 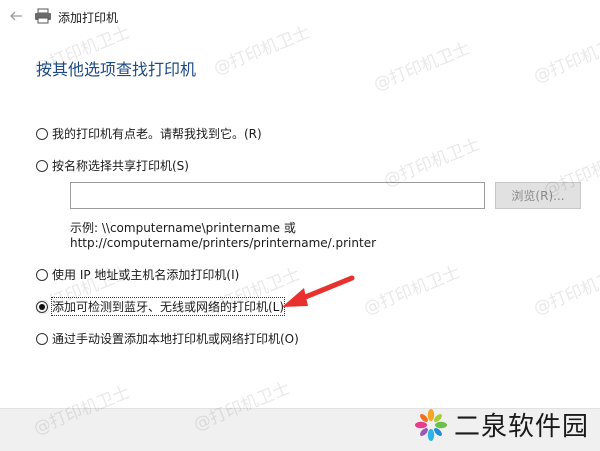 I want to click on option-ip-address: 使用 IP 地址或主机名添加打印机(I), so click(x=137, y=274).